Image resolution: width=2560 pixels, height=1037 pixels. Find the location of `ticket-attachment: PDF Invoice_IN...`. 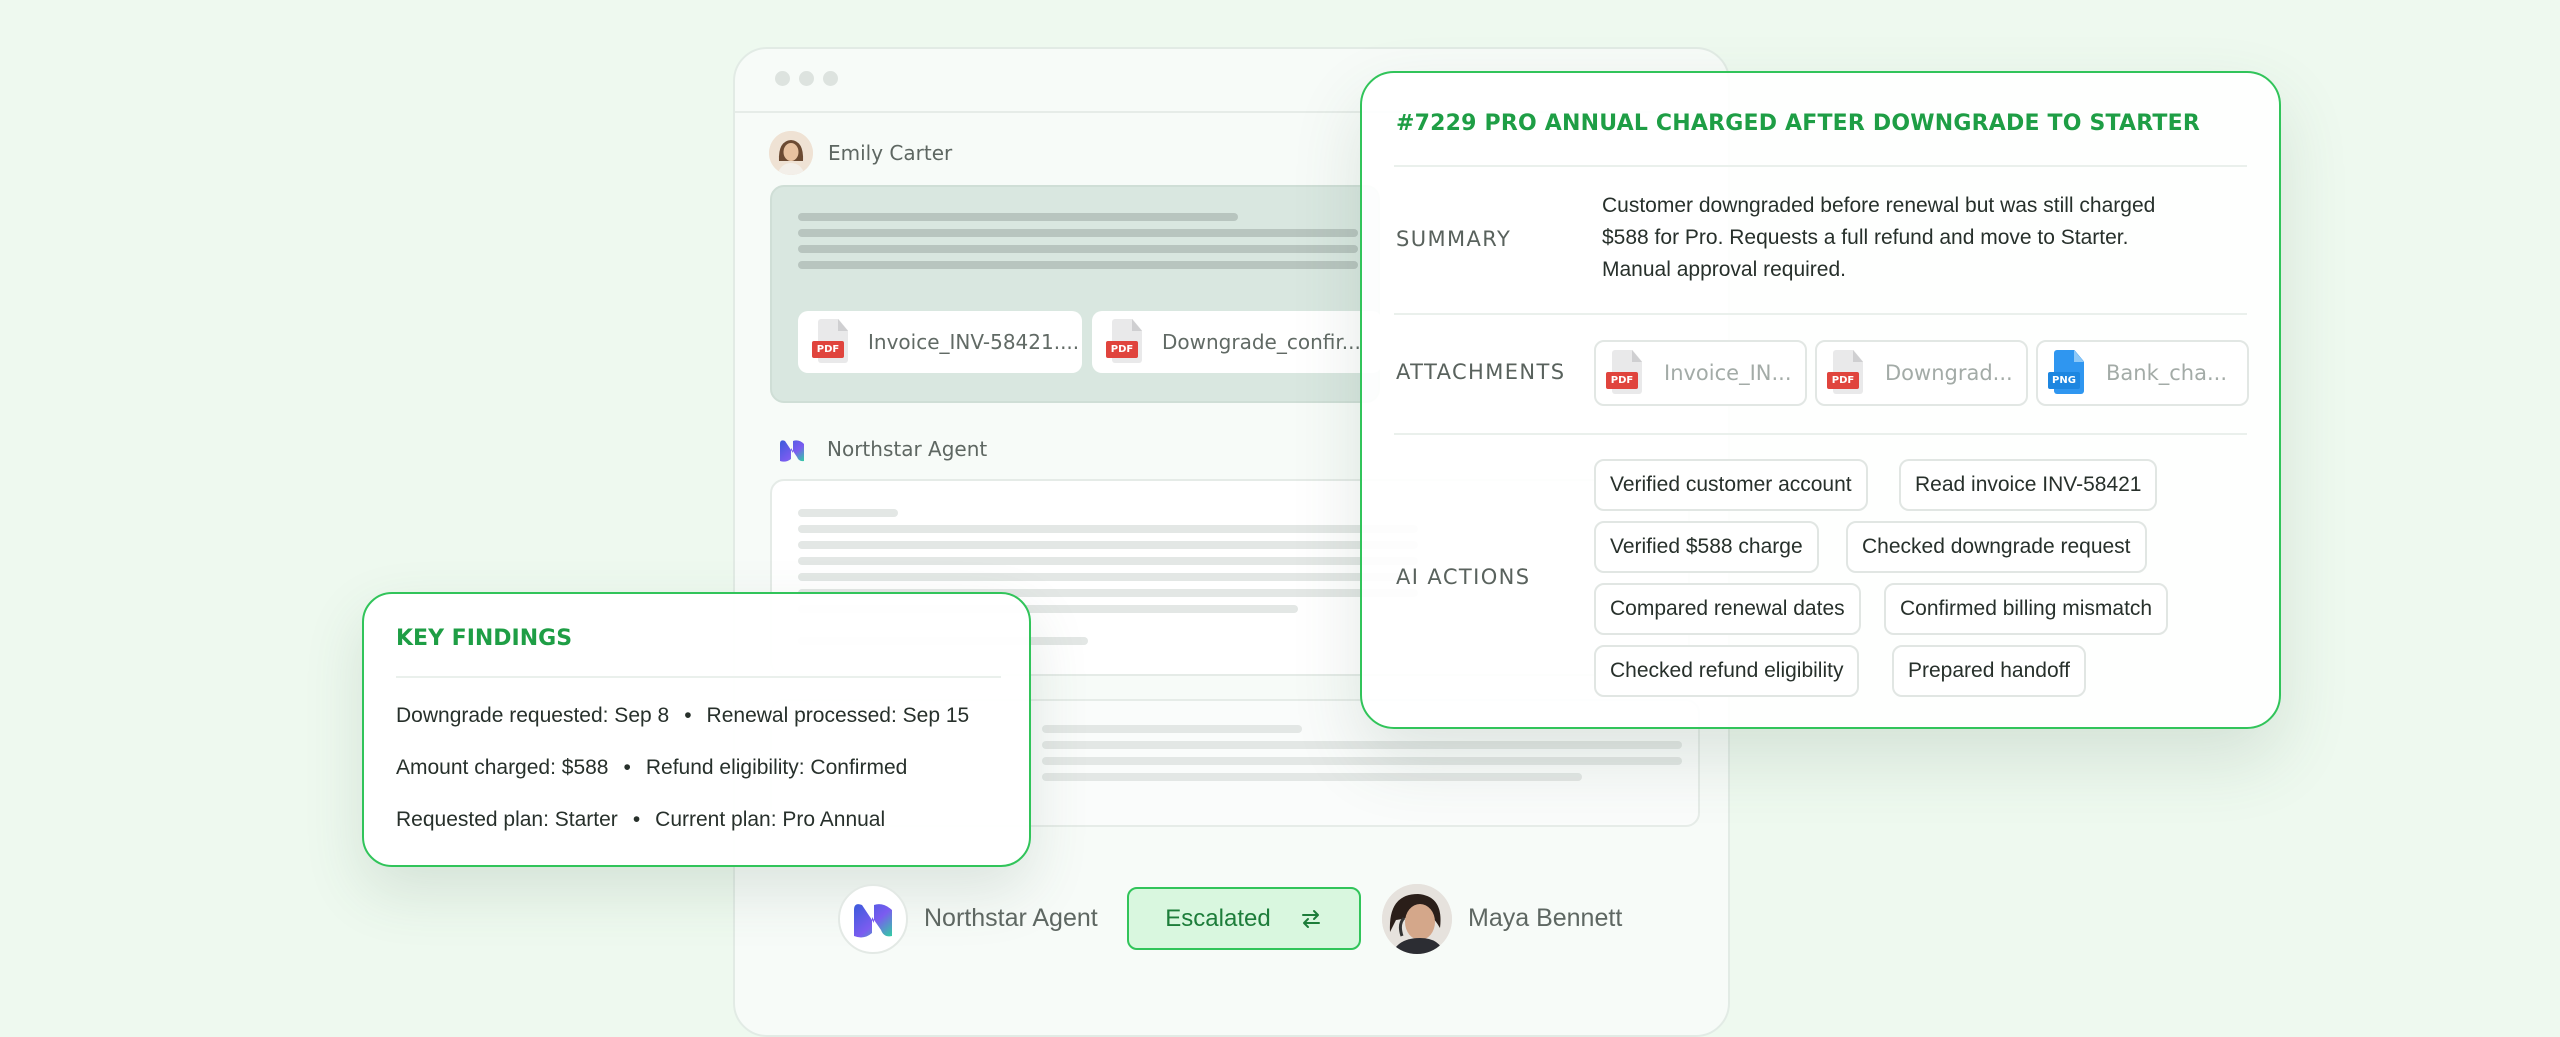

ticket-attachment: PDF Invoice_IN... is located at coordinates (1700, 373).